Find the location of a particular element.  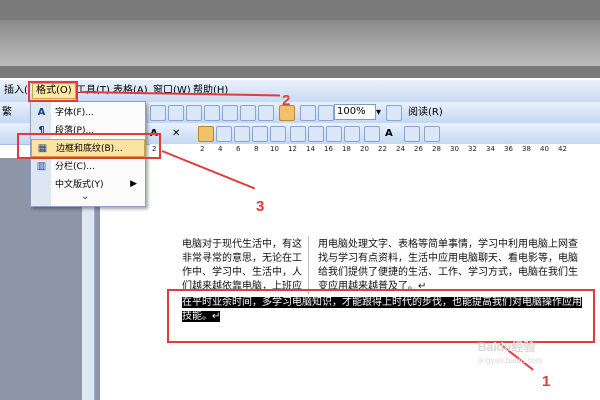

align-right-icon is located at coordinates (242, 134).